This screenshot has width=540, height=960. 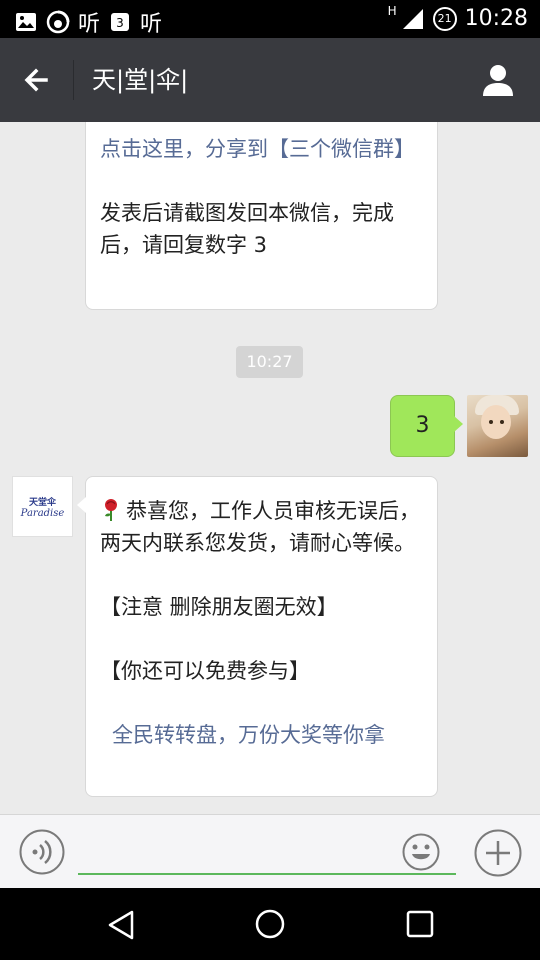 I want to click on brand-logo-cn: 天堂伞, so click(x=42, y=502).